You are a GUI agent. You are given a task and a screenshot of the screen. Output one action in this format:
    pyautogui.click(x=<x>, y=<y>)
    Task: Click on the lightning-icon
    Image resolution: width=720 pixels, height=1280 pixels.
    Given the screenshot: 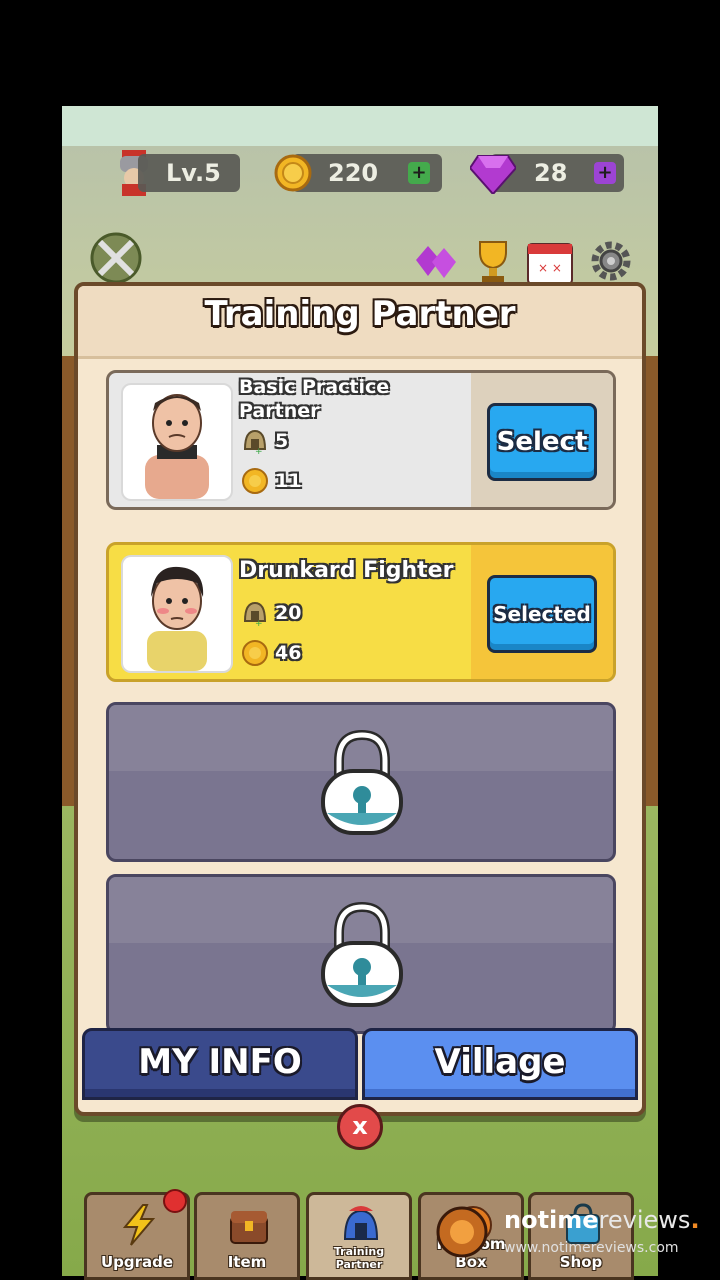 What is the action you would take?
    pyautogui.click(x=139, y=1225)
    